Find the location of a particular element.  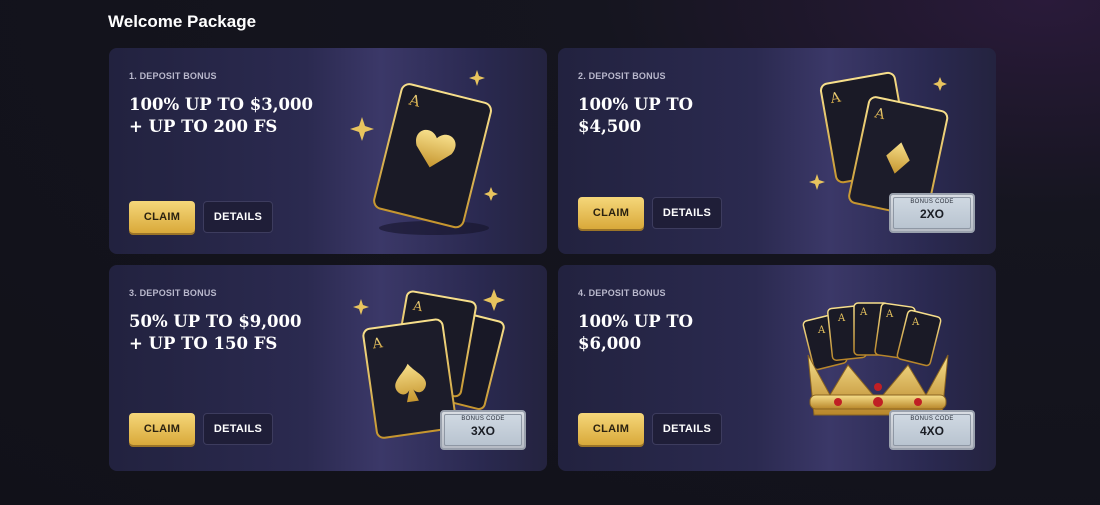

bonus-card-label: 4. Deposit Bonus is located at coordinates (622, 293).